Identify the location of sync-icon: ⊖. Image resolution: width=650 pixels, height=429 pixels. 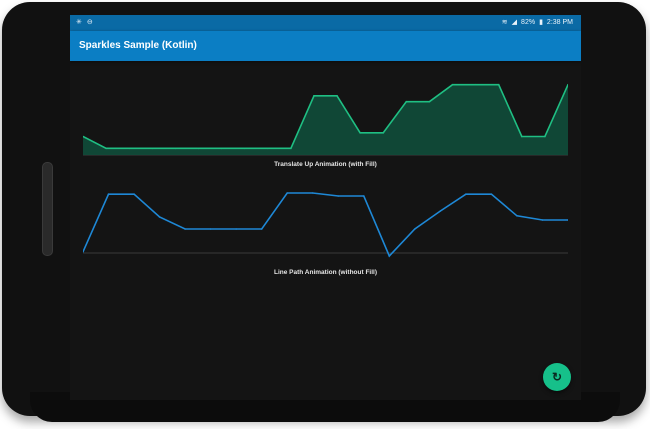
(89, 22).